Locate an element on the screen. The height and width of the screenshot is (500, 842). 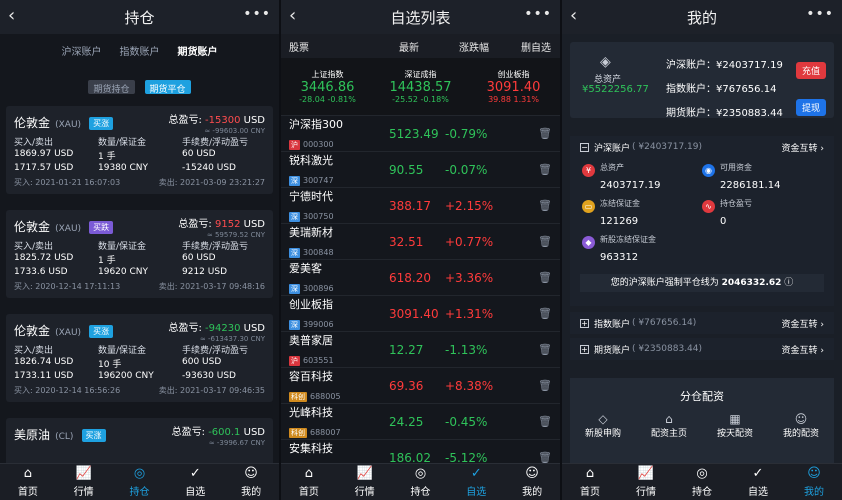
stock-name: 奥普家居沪 603551 is located at coordinates (311, 350).